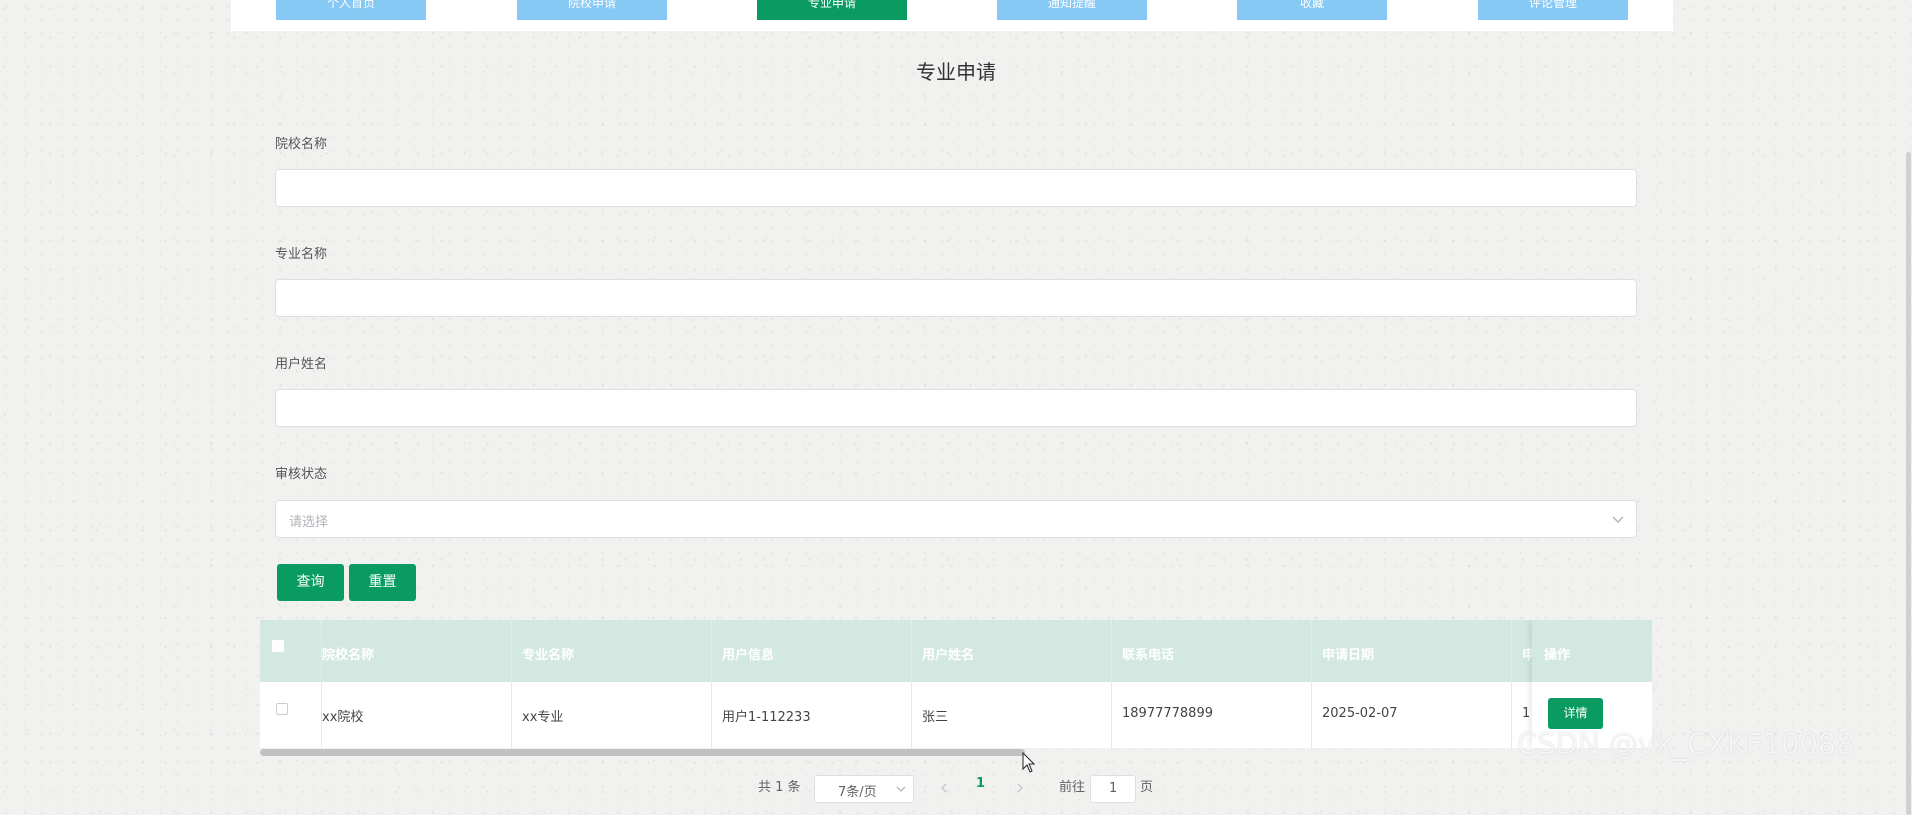 Image resolution: width=1912 pixels, height=815 pixels. Describe the element at coordinates (301, 254) in the screenshot. I see `major-name-label: 专业名称` at that location.